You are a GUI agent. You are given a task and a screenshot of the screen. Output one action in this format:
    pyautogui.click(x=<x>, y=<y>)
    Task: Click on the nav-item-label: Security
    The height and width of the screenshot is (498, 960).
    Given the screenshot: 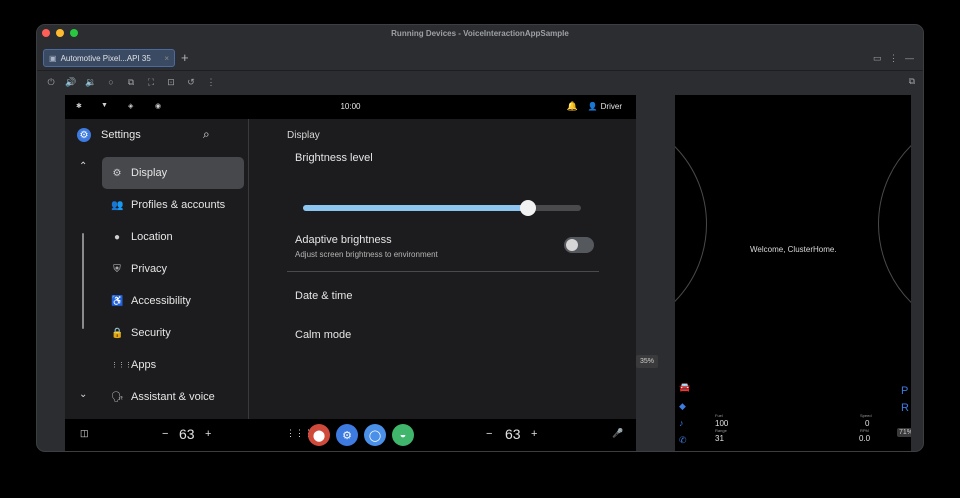 What is the action you would take?
    pyautogui.click(x=151, y=333)
    